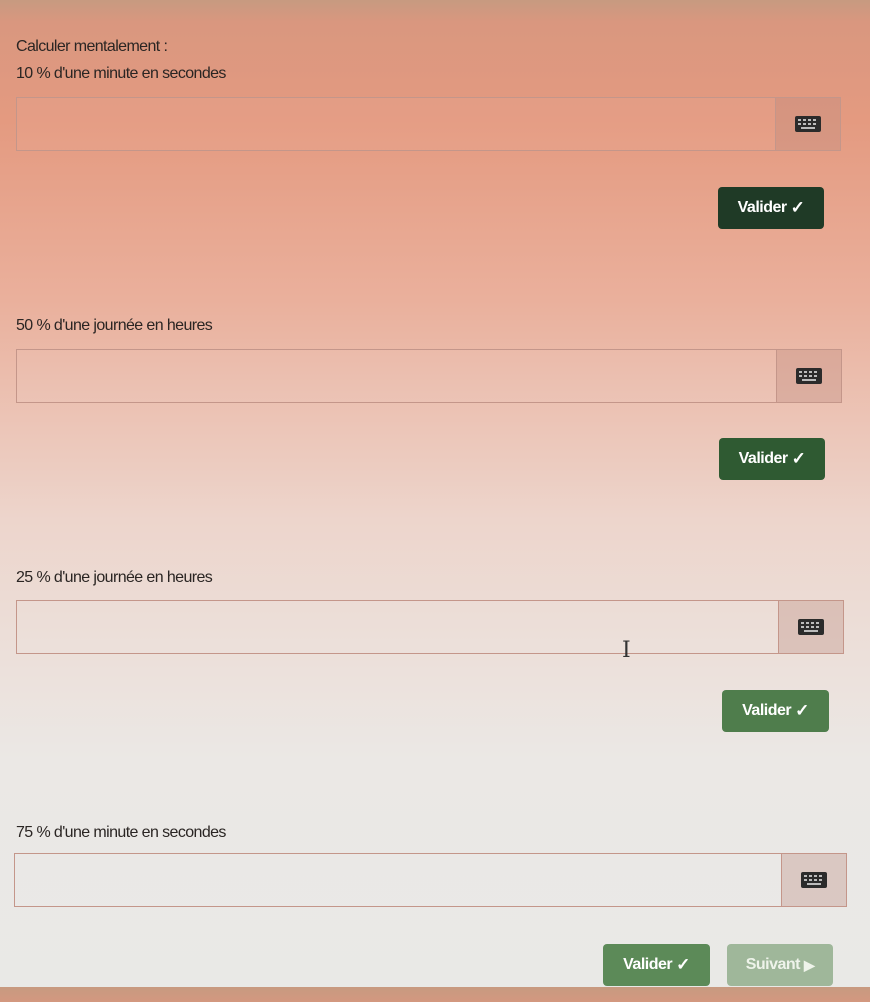 This screenshot has width=870, height=1002. What do you see at coordinates (92, 46) in the screenshot?
I see `exercise-title: Calculer mentalement :` at bounding box center [92, 46].